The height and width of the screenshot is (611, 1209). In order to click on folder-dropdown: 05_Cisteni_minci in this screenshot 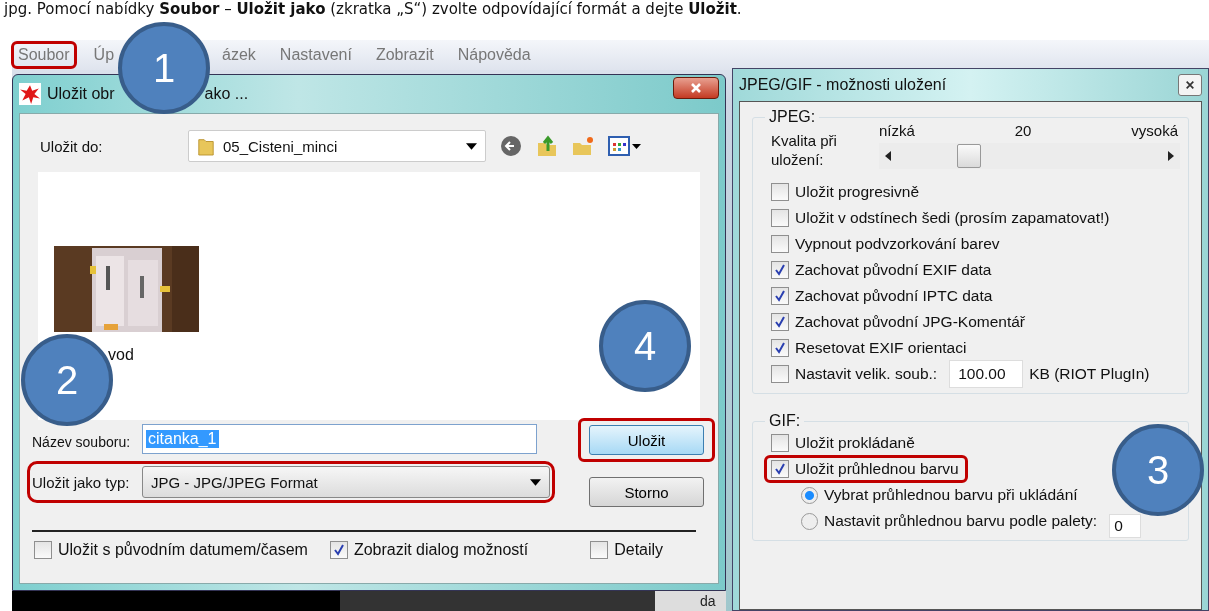, I will do `click(337, 146)`.